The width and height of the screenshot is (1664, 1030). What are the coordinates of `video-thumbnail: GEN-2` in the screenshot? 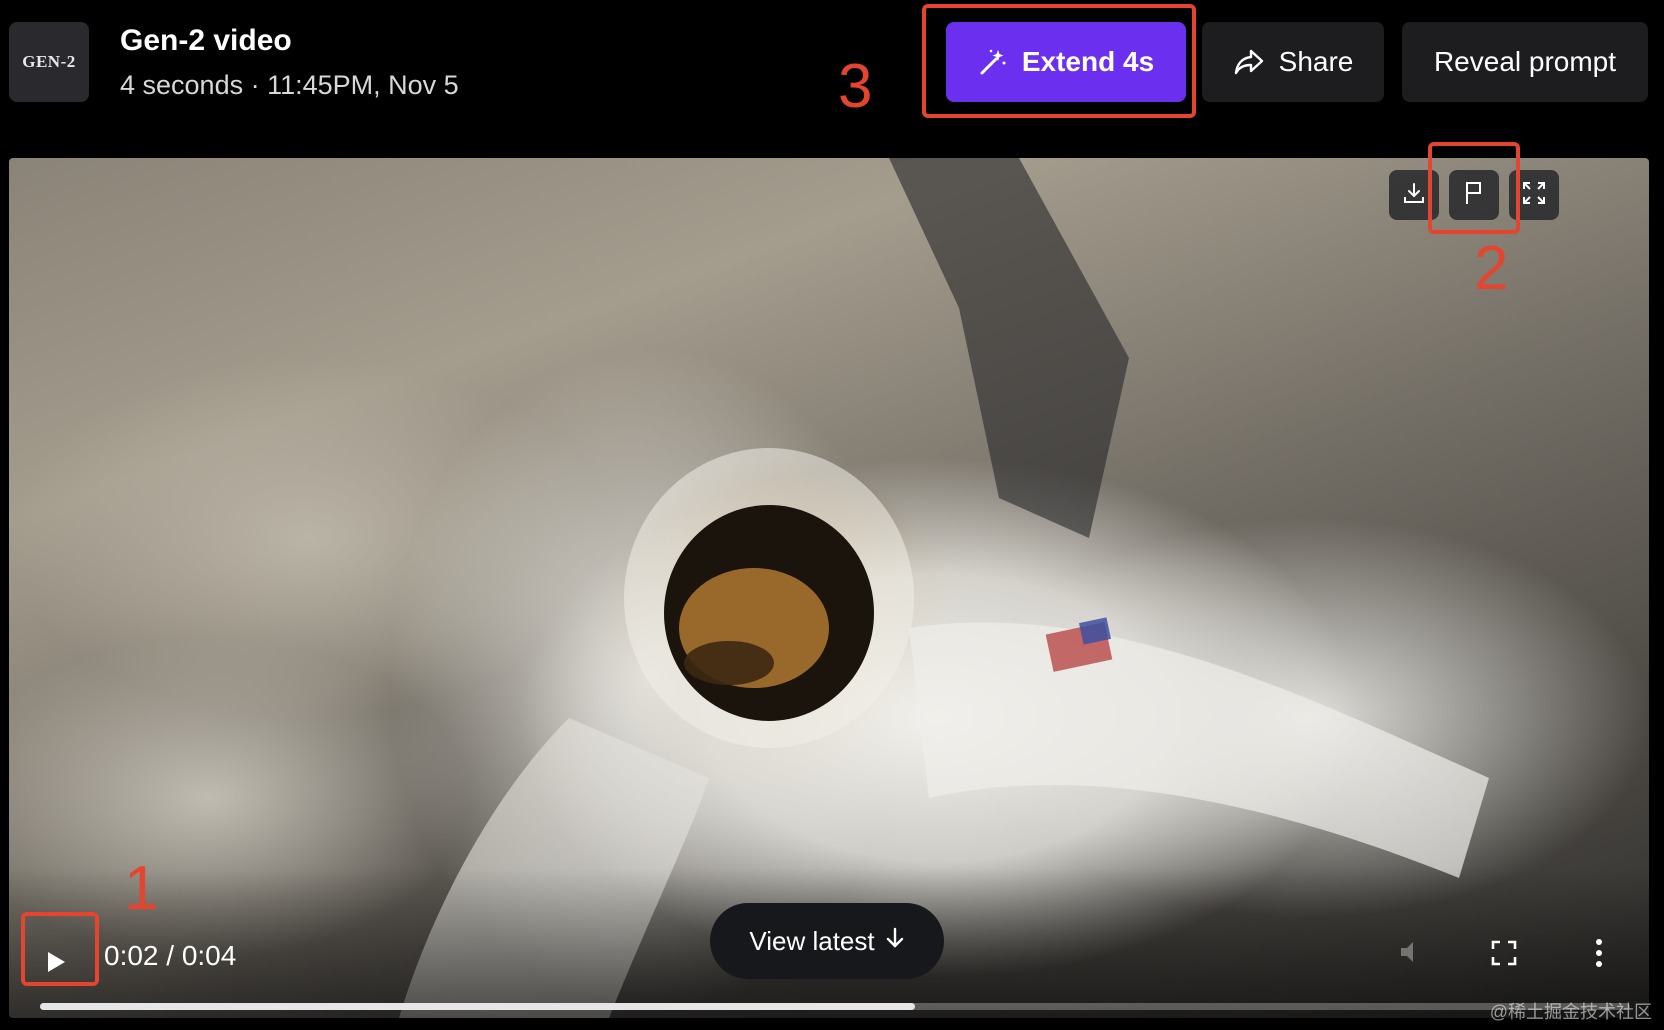 It's located at (49, 62).